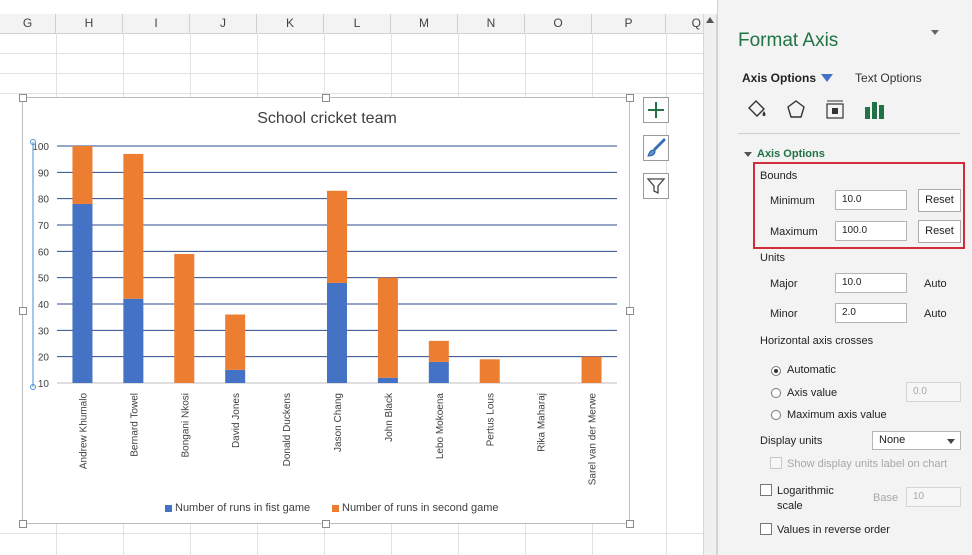 The width and height of the screenshot is (972, 555). I want to click on display-units-dropdown: None, so click(916, 440).